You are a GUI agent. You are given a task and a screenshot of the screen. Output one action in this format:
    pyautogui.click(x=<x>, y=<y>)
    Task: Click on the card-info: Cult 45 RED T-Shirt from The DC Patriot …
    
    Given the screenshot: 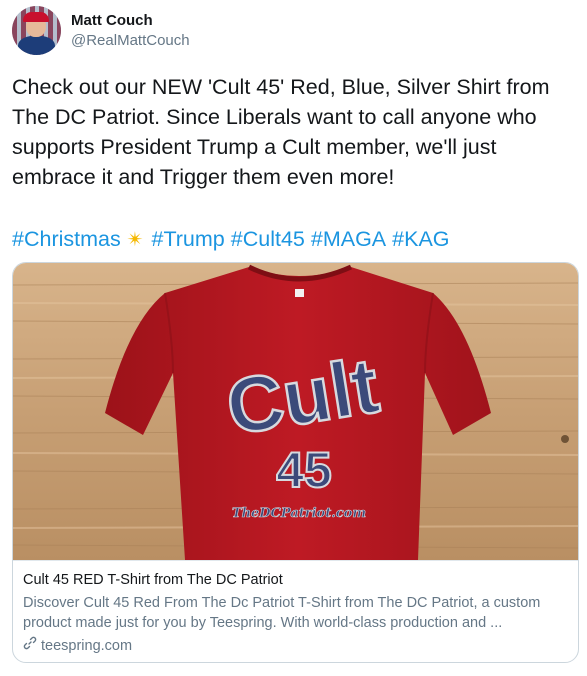 What is the action you would take?
    pyautogui.click(x=295, y=608)
    